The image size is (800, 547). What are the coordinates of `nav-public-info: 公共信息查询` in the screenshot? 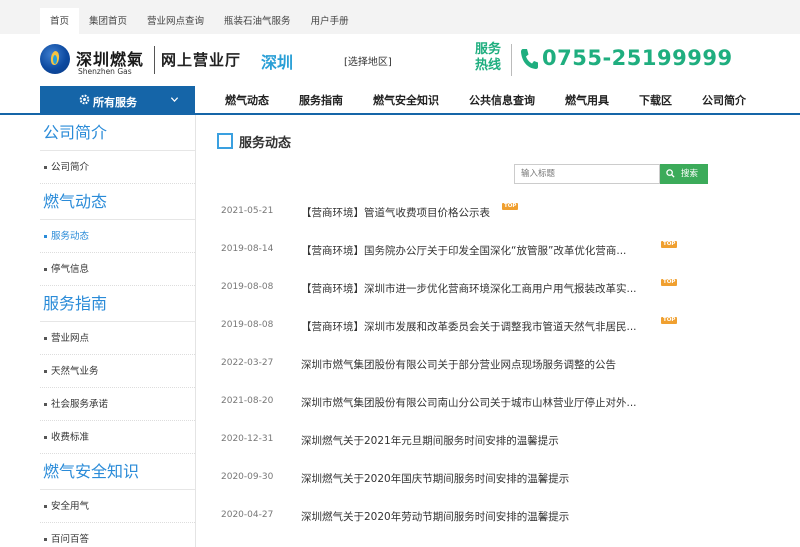 It's located at (502, 100).